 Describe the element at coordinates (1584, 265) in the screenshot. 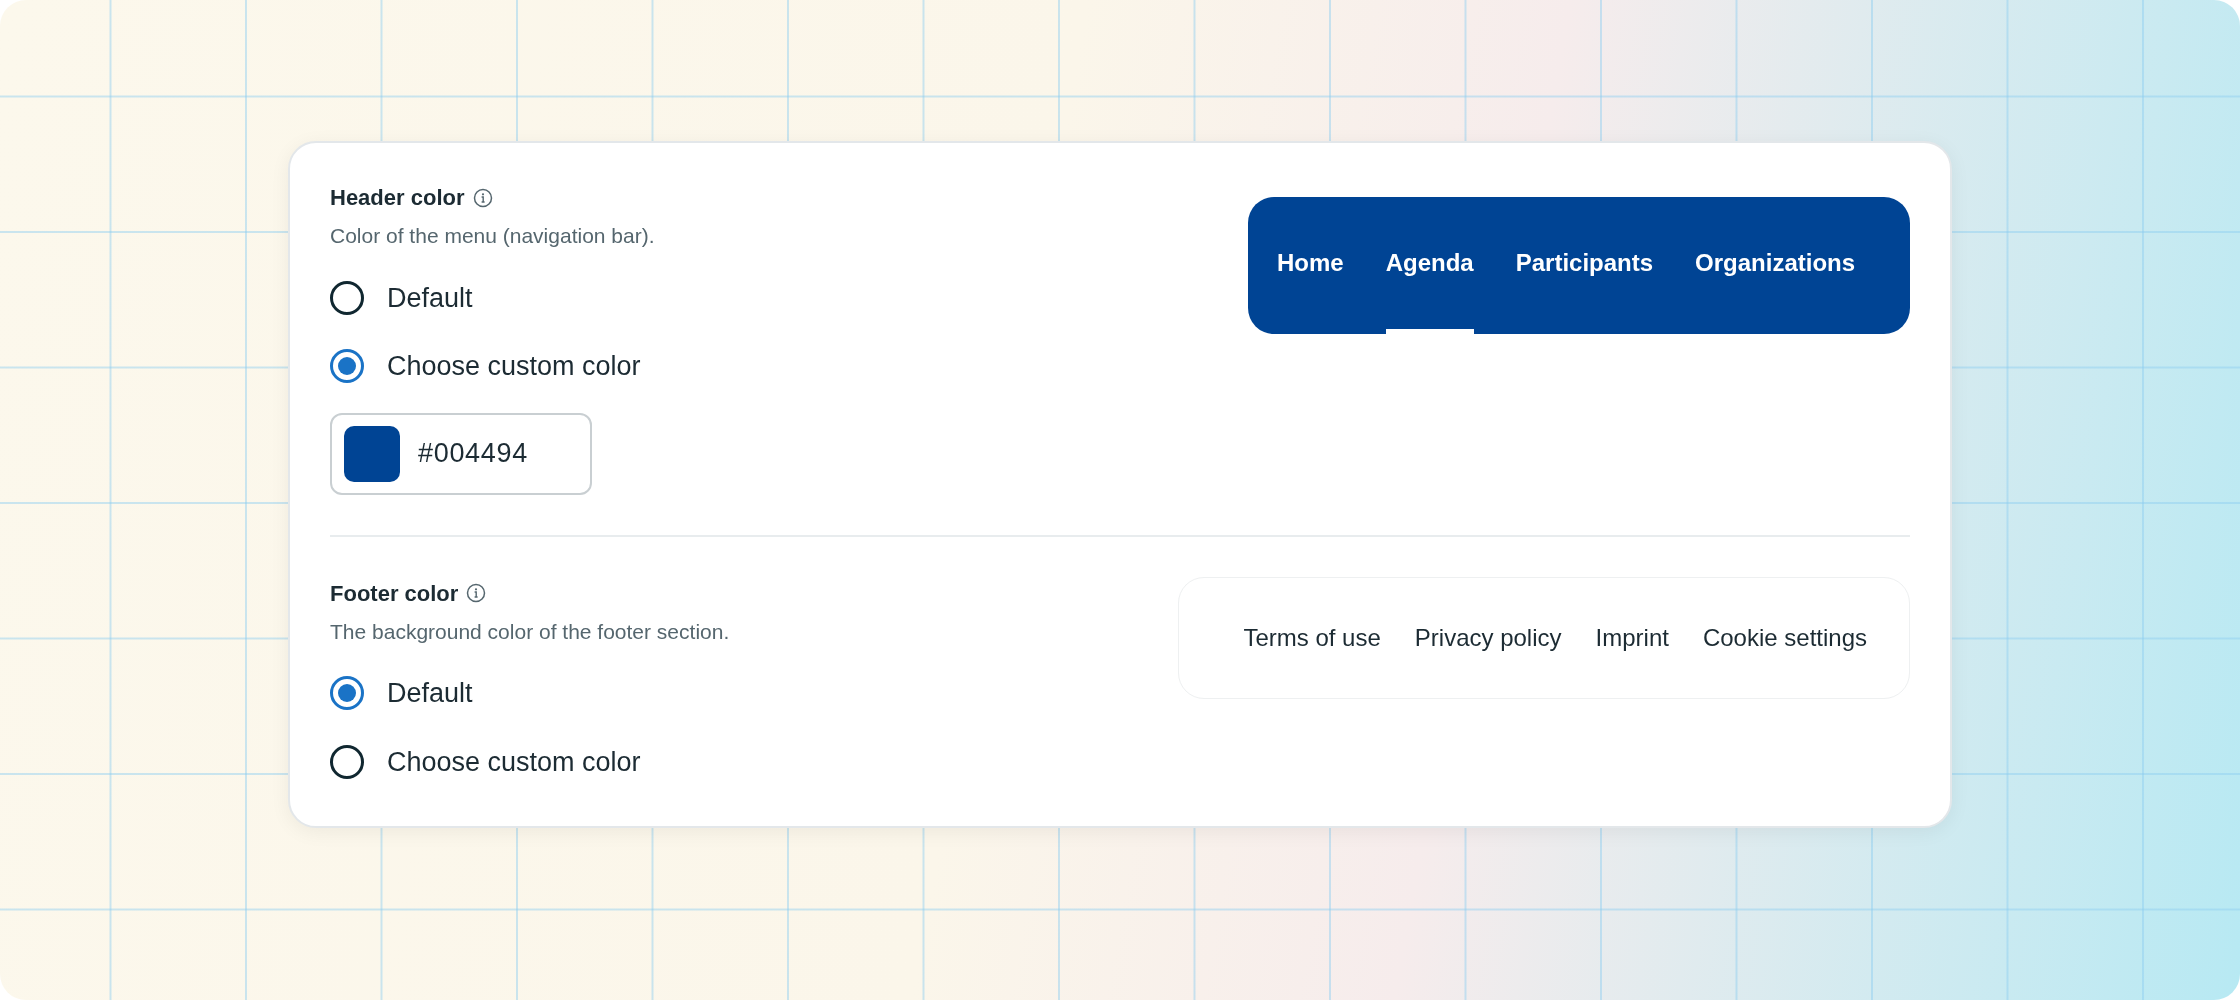

I see `nav-tab: Participants` at that location.